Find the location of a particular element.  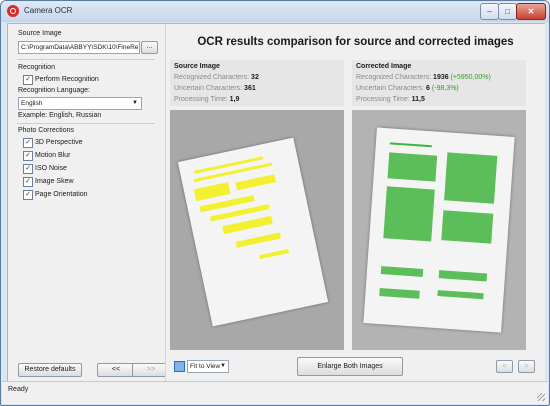

title-bar: Camera OCR – □ ✕ is located at coordinates (275, 11).